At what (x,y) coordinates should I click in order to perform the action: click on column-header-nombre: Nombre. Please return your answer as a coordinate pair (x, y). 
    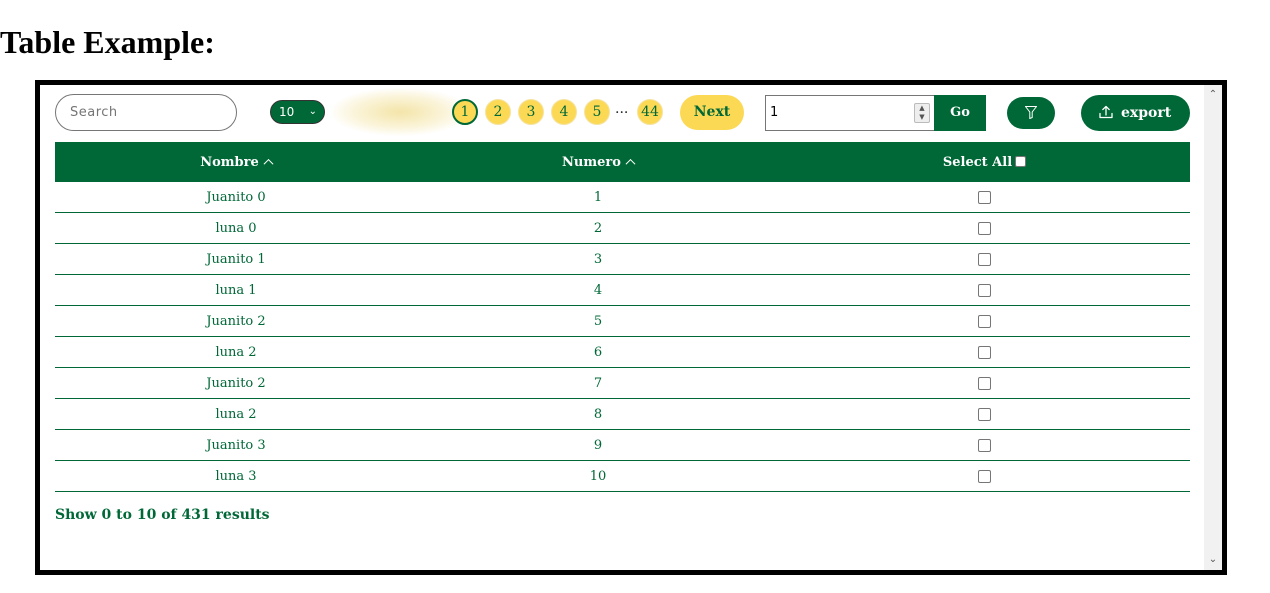
    Looking at the image, I should click on (236, 162).